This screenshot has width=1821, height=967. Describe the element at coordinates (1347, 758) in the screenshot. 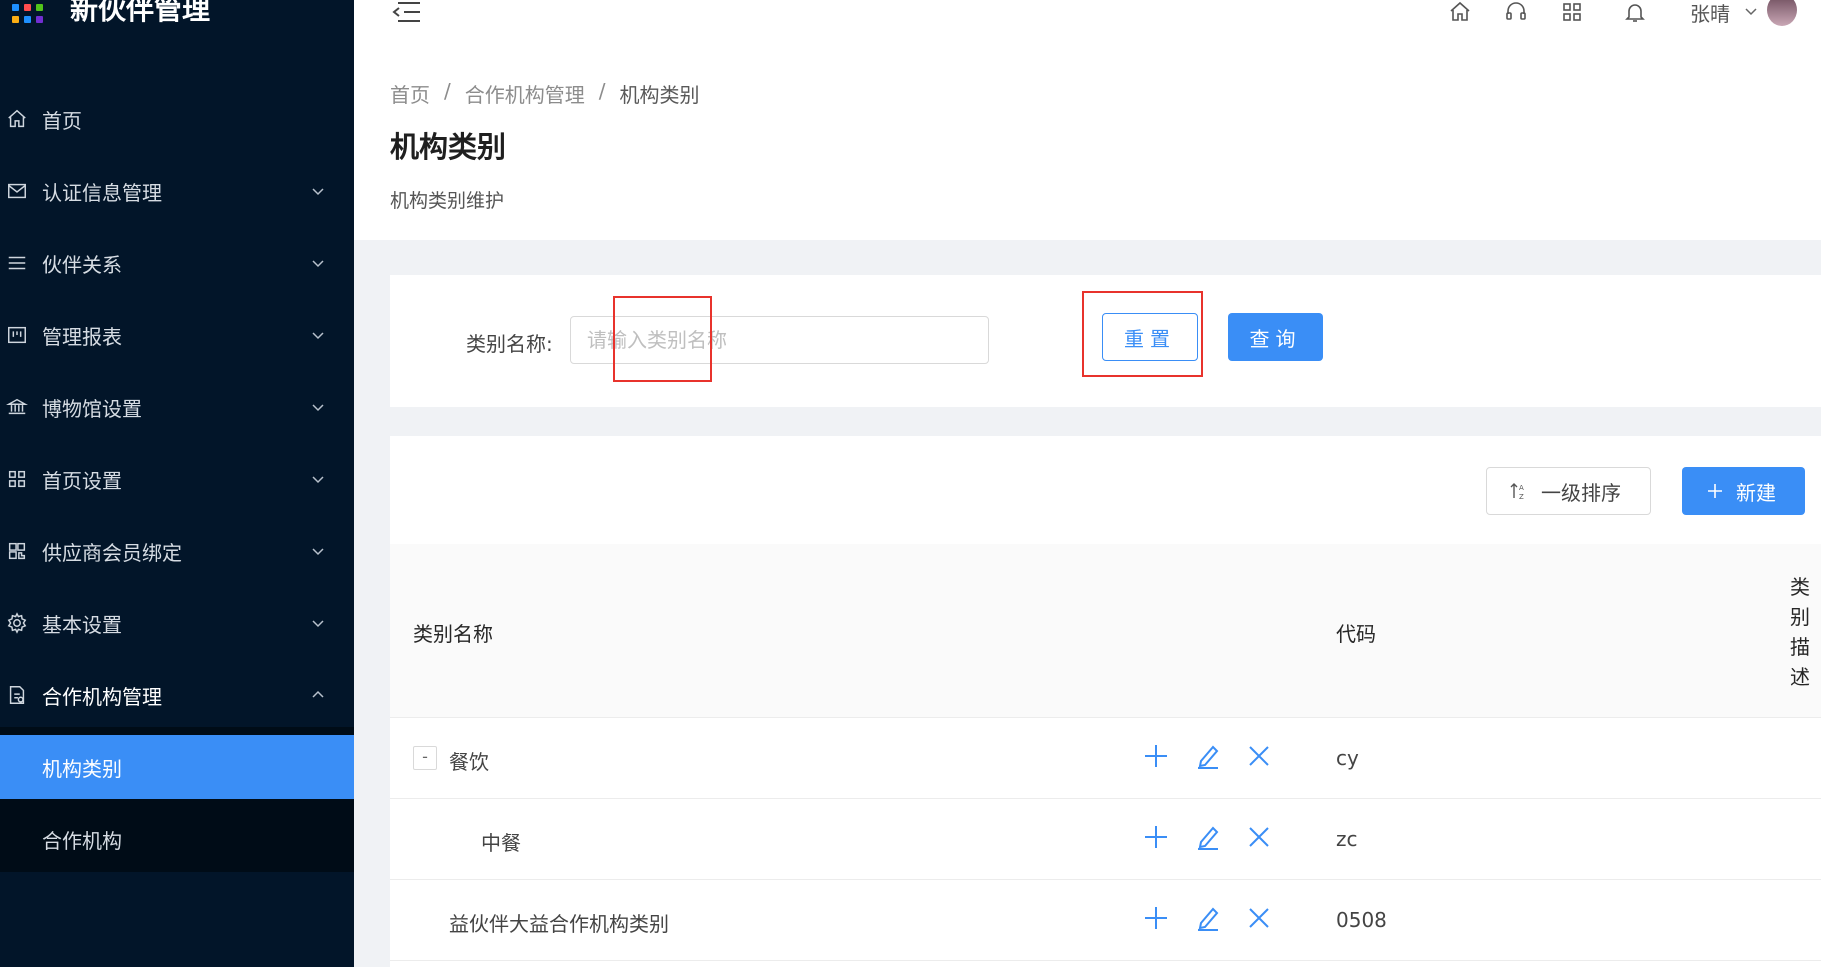

I see `cell-code: cy` at that location.